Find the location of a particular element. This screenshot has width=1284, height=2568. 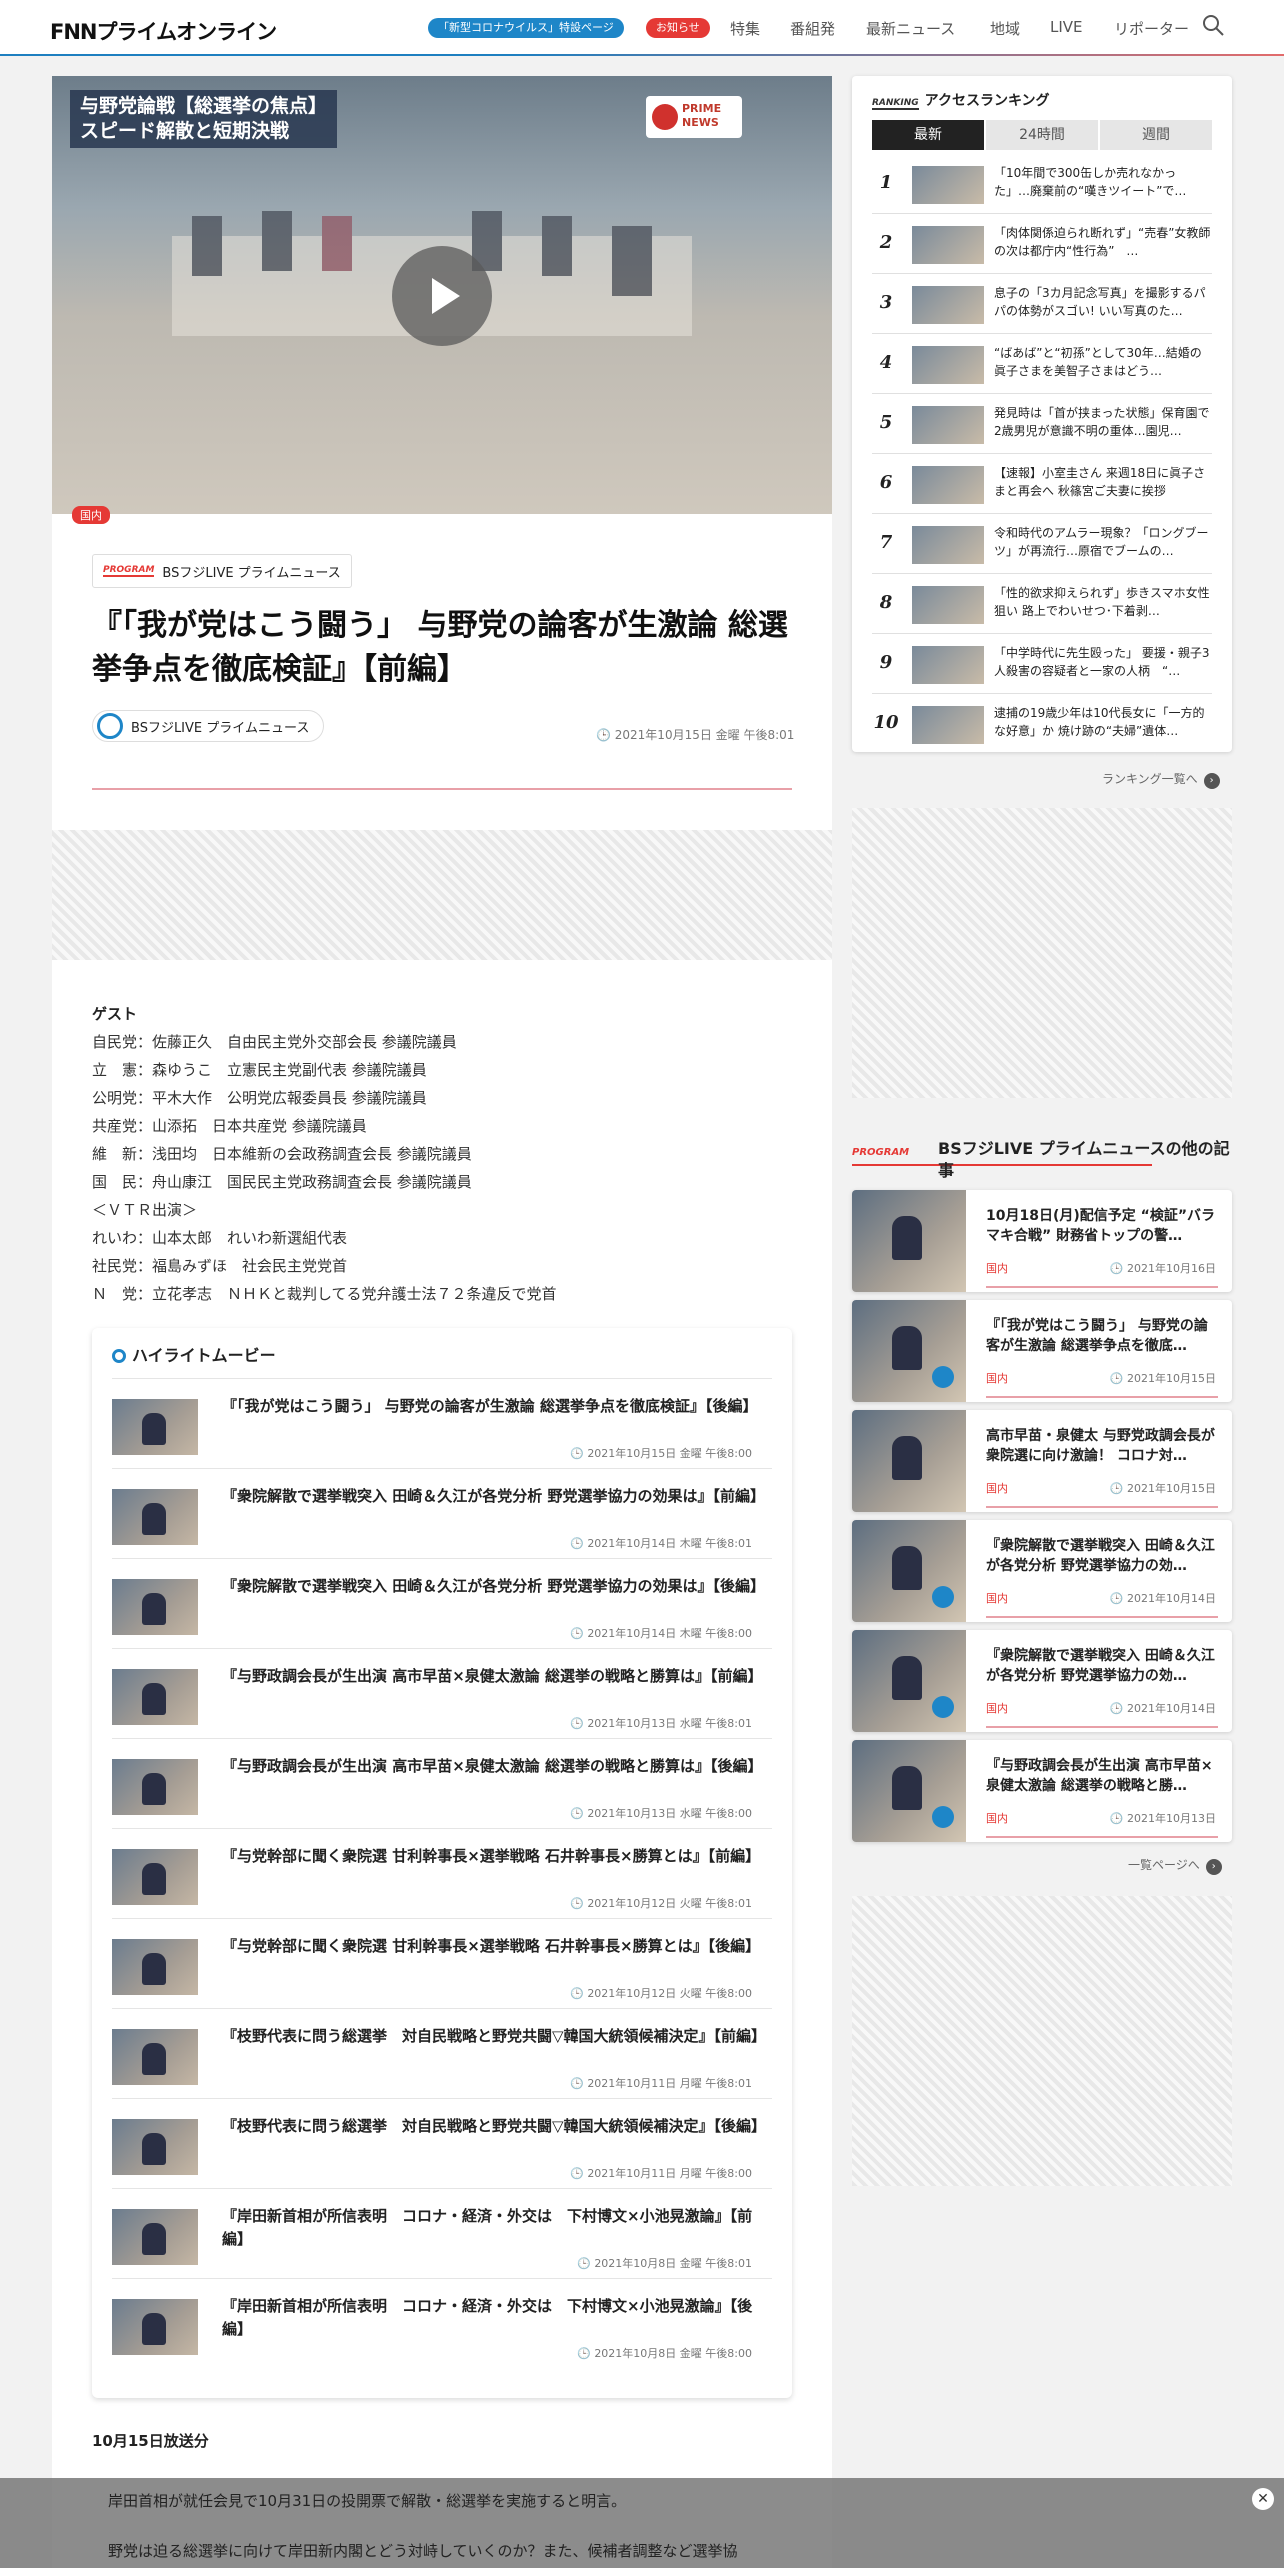

ranking-tabs: 最新 24時間 週間 is located at coordinates (1042, 135).